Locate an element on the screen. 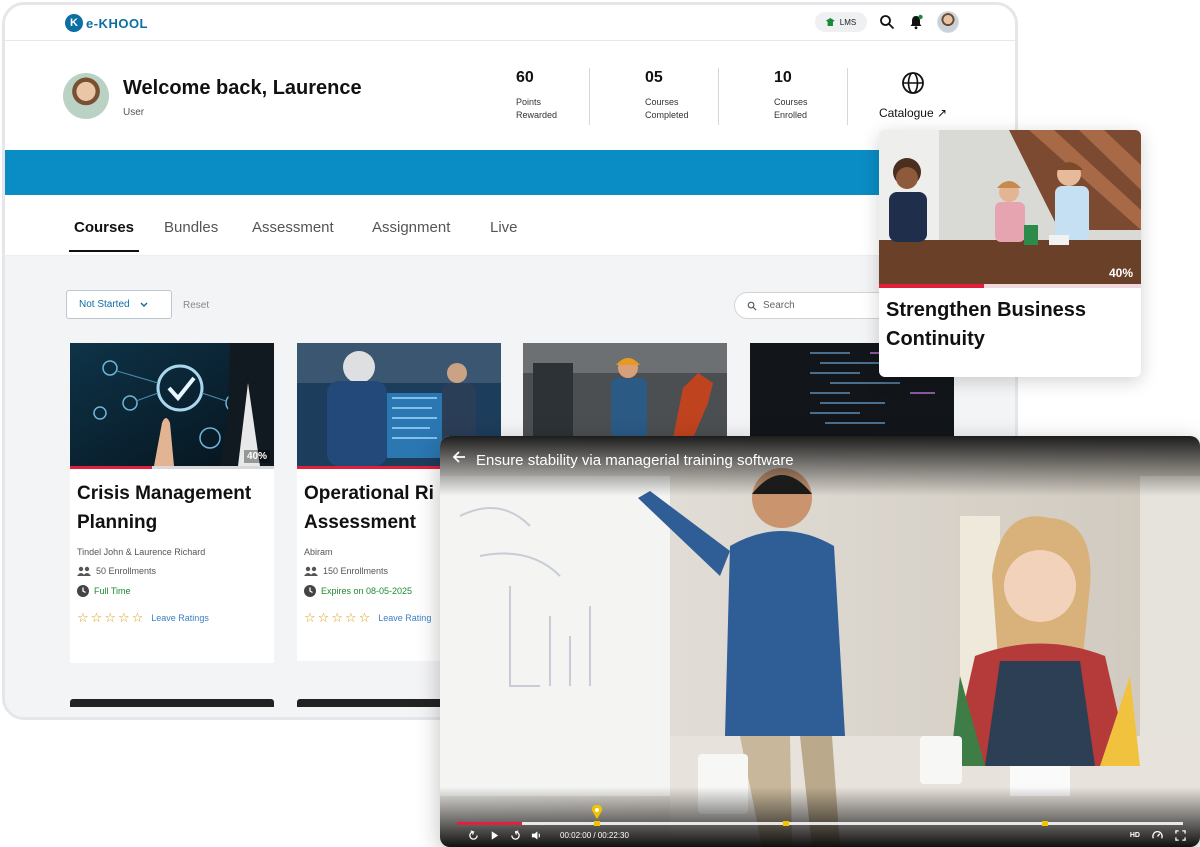 This screenshot has width=1200, height=847. tab-live: Live is located at coordinates (504, 227).